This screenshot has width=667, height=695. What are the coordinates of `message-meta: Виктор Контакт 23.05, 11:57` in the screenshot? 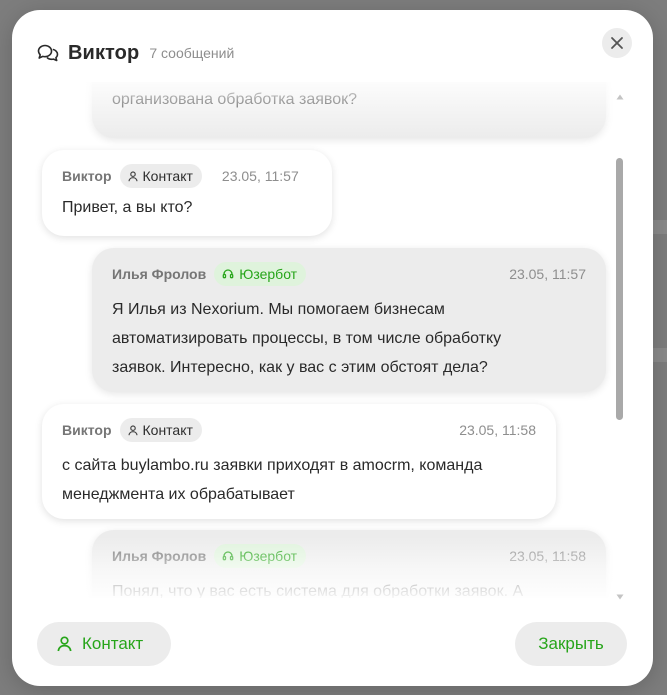 It's located at (180, 176).